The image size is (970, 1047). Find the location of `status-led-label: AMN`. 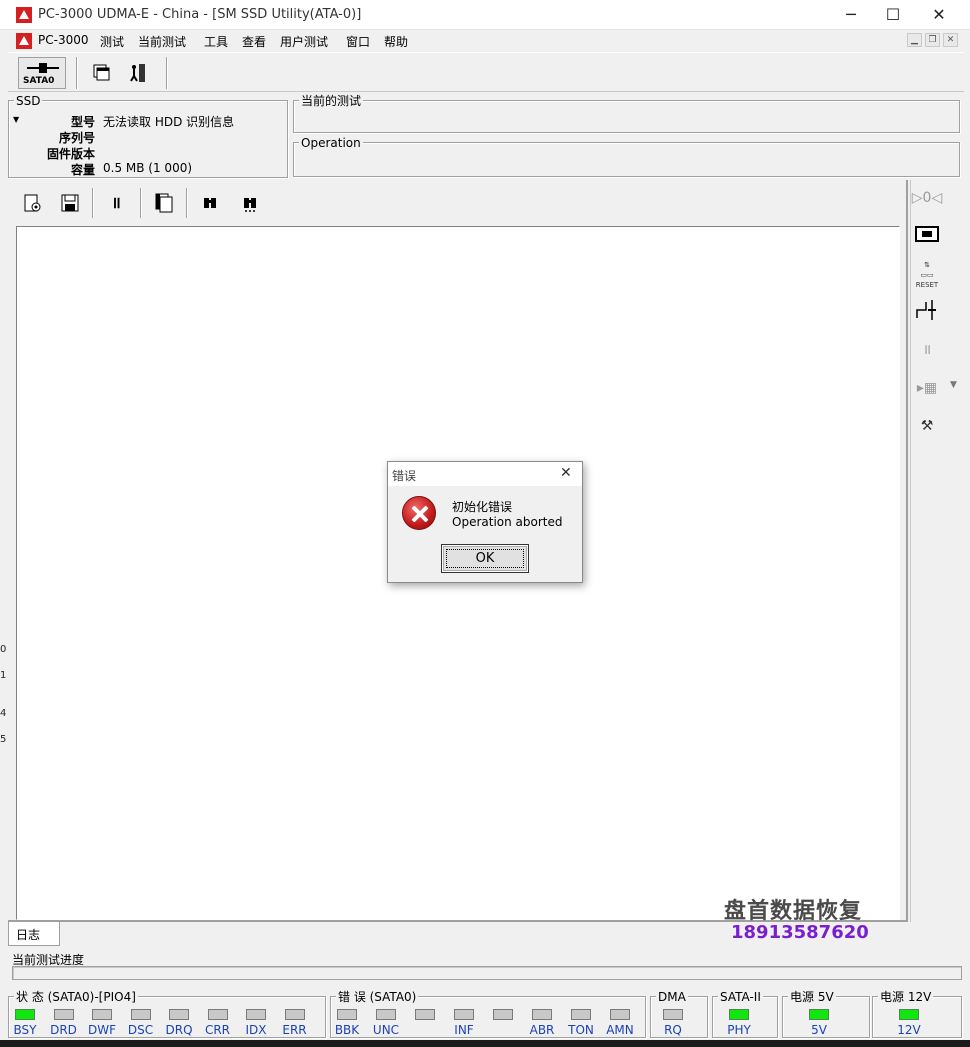

status-led-label: AMN is located at coordinates (620, 1030).